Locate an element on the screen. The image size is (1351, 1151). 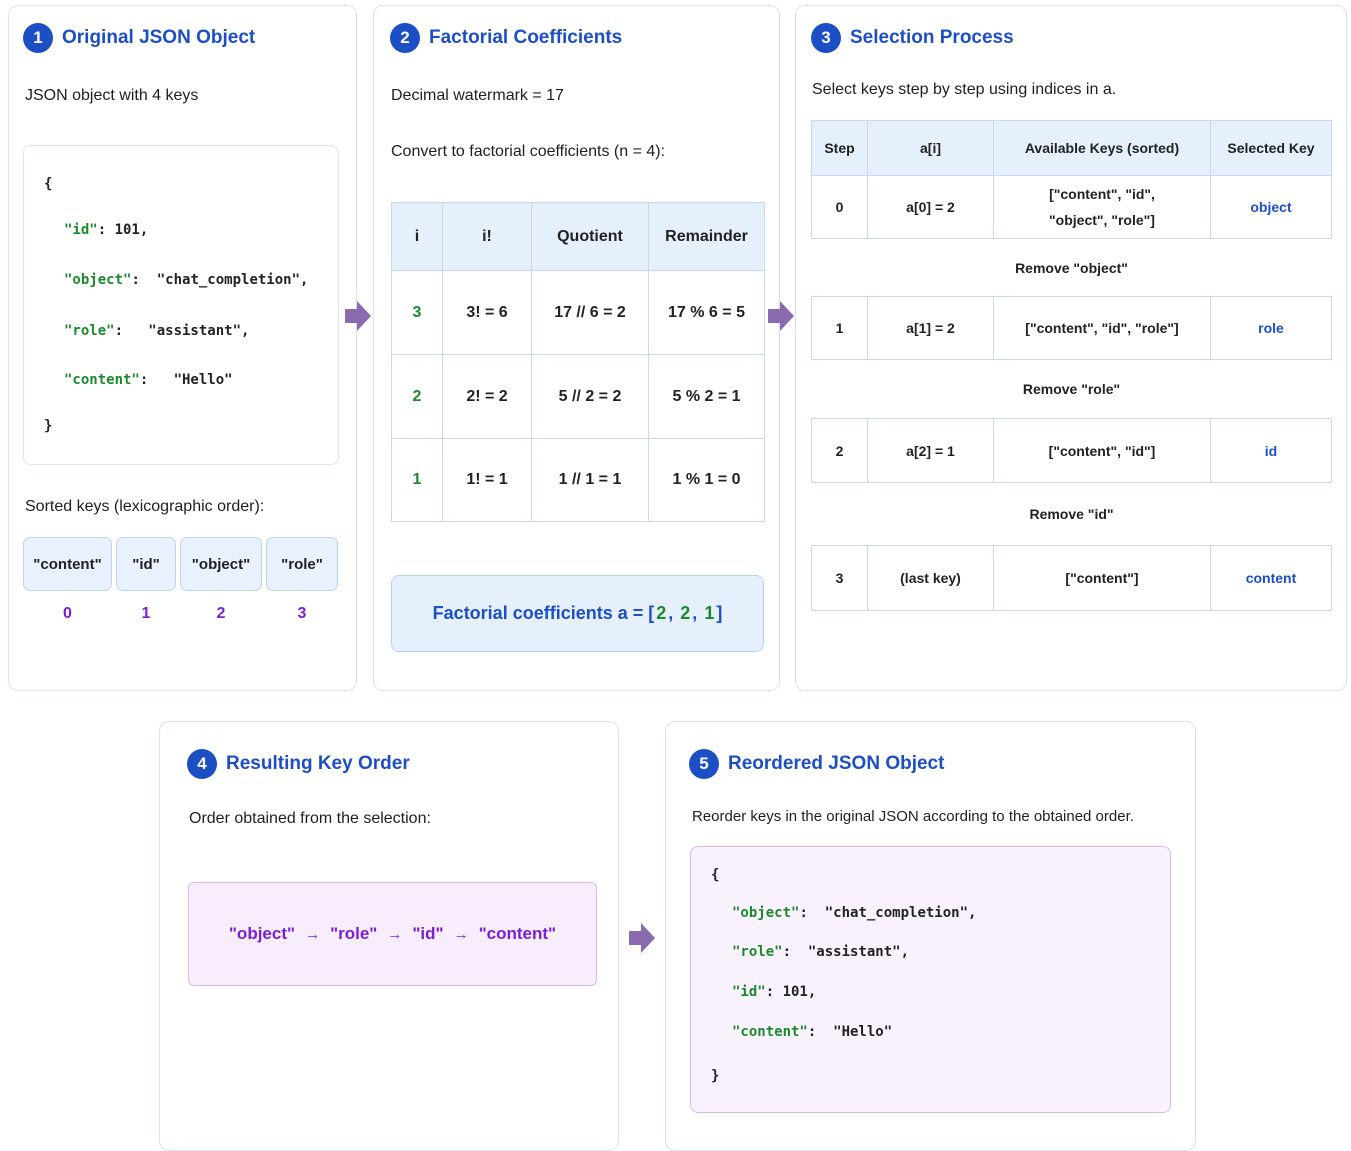
table-cell: 17 % 6 = 5 is located at coordinates (706, 312).